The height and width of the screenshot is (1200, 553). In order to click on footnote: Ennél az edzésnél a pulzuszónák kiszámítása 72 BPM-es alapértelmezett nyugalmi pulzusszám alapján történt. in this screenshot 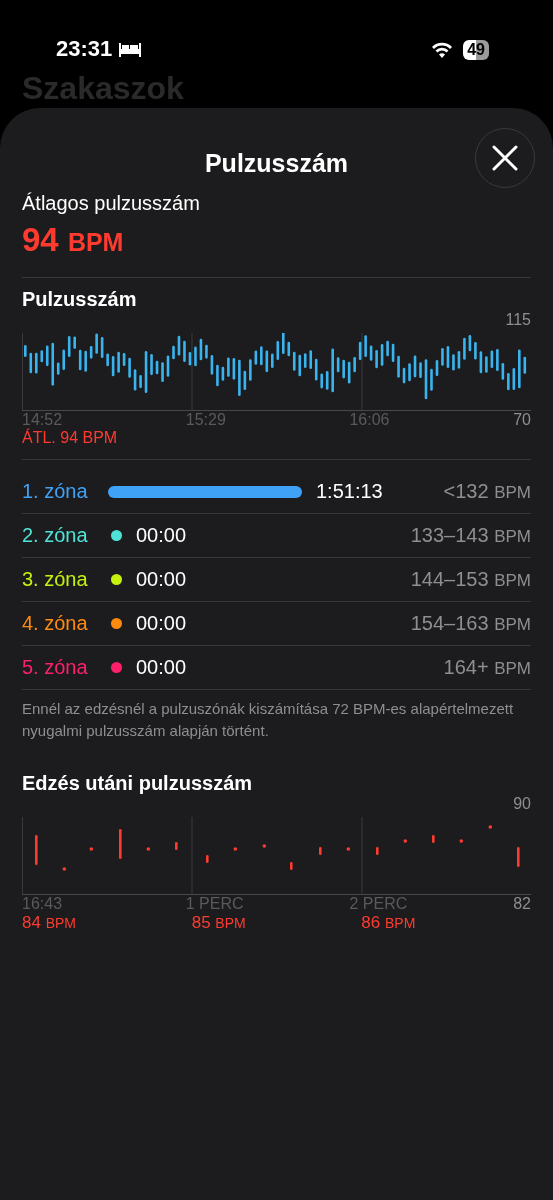, I will do `click(268, 720)`.